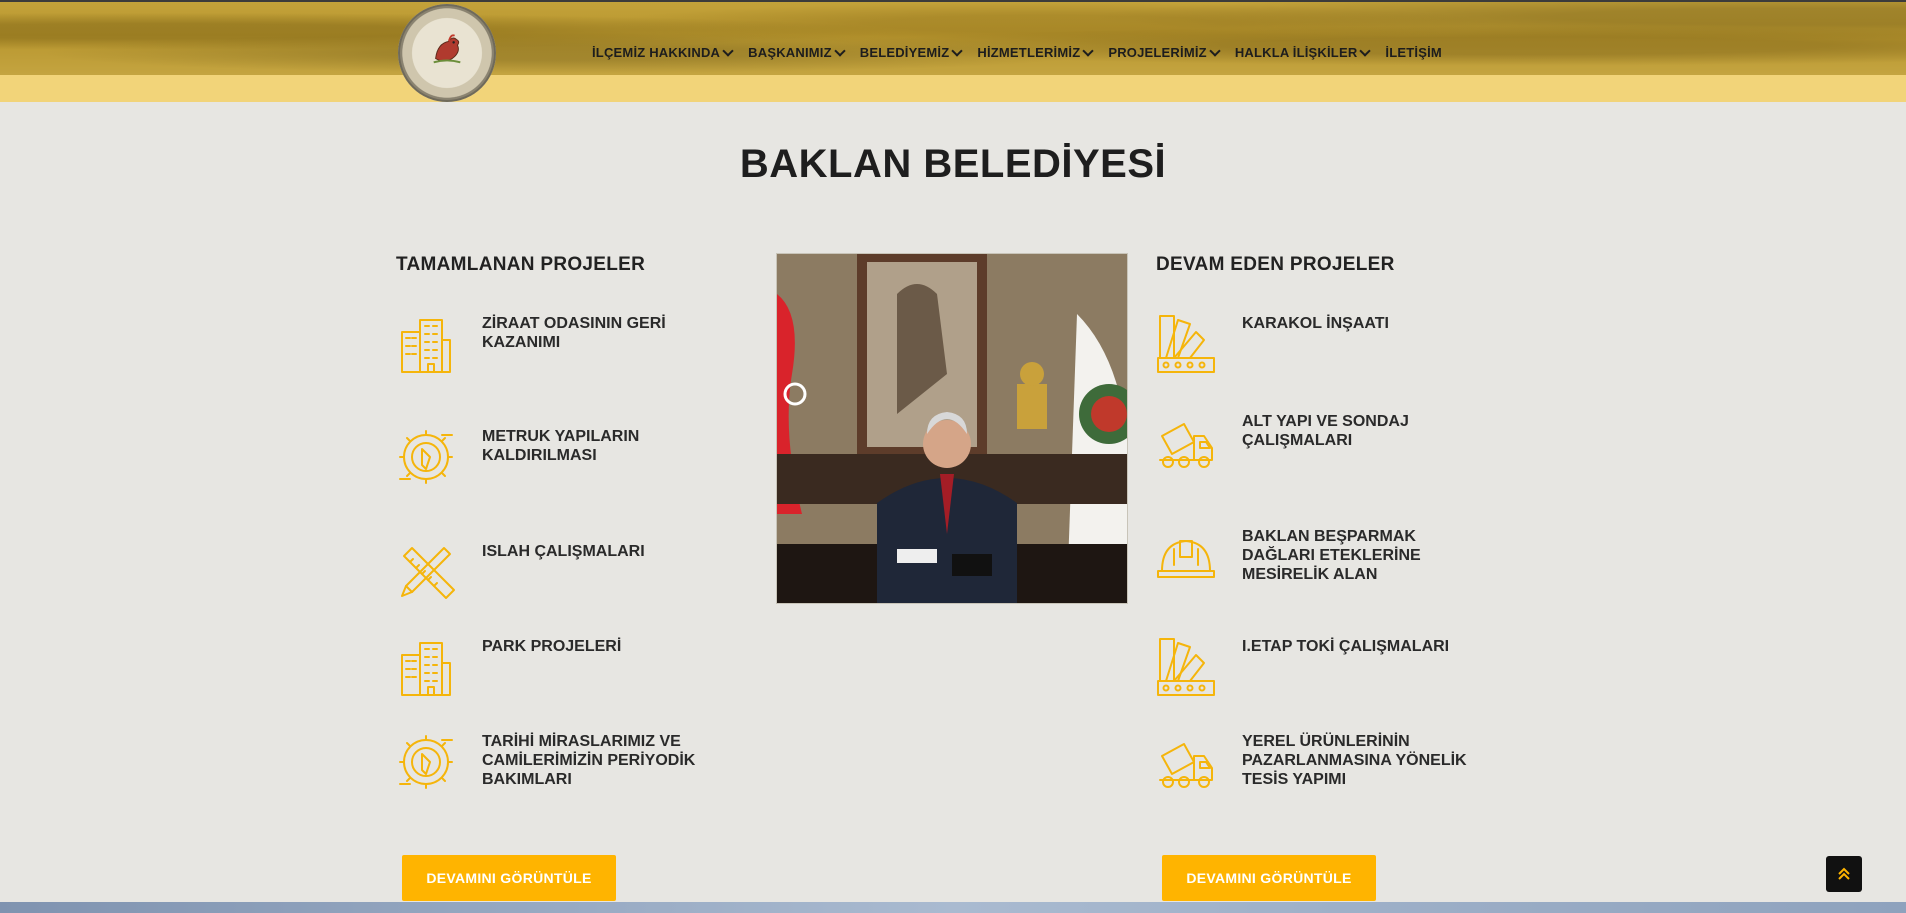 This screenshot has height=913, width=1906. I want to click on nav-item-baskanimiz: BAŞKANIMIZ, so click(797, 52).